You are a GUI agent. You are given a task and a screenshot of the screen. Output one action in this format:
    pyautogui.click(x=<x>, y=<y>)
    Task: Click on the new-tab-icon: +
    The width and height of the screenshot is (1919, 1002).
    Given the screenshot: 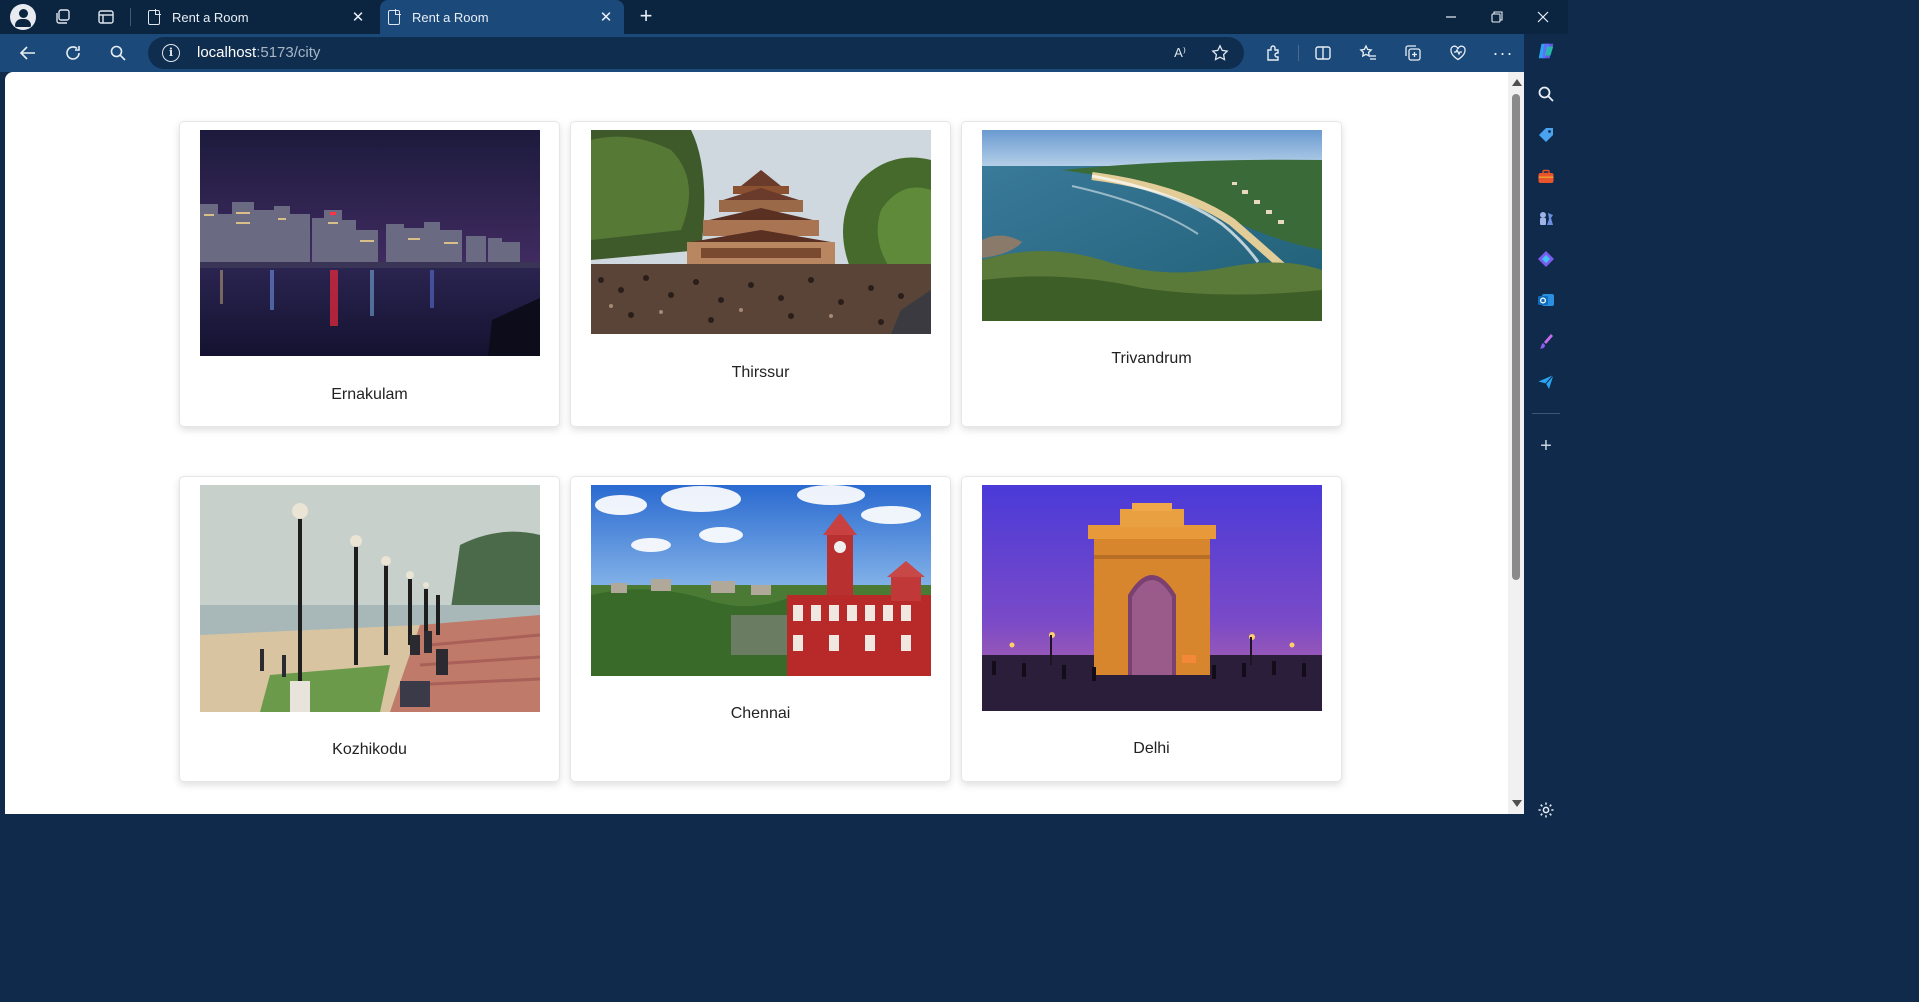 What is the action you would take?
    pyautogui.click(x=646, y=17)
    